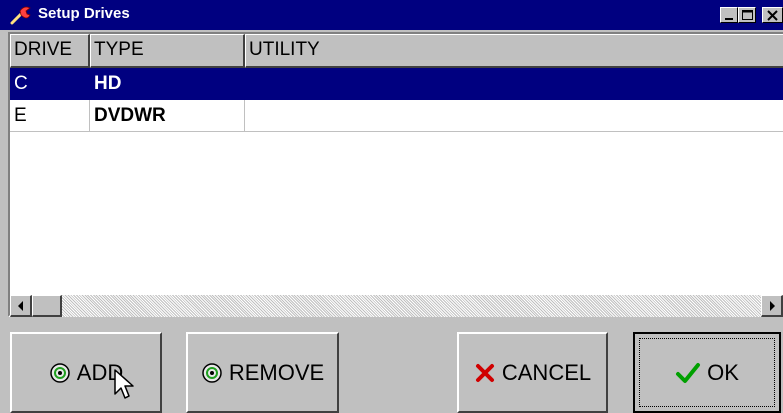  What do you see at coordinates (108, 83) in the screenshot?
I see `cell-type: HD` at bounding box center [108, 83].